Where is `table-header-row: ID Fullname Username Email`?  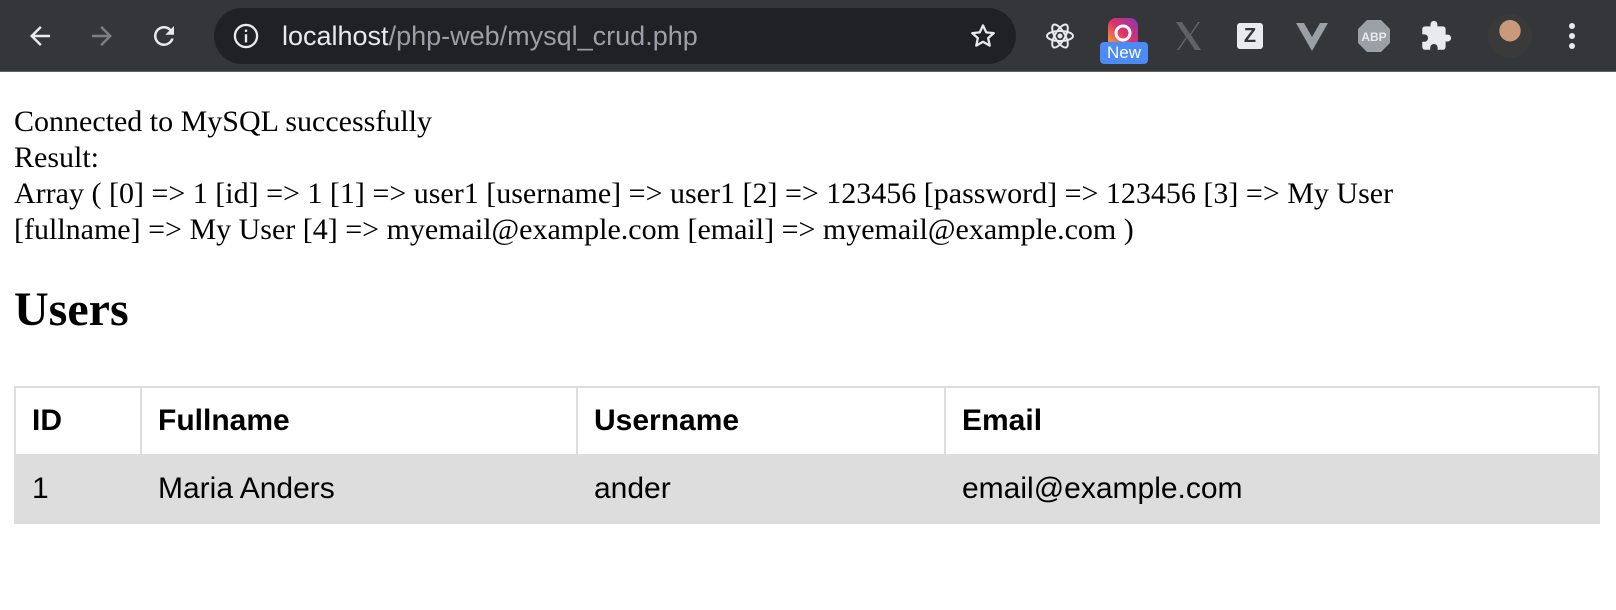 table-header-row: ID Fullname Username Email is located at coordinates (807, 421).